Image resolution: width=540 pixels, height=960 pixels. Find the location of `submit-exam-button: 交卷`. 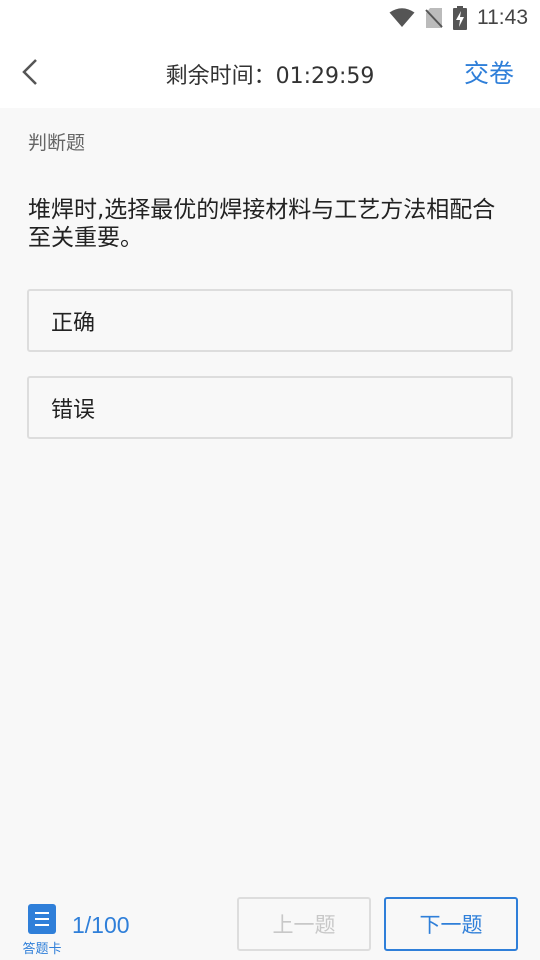

submit-exam-button: 交卷 is located at coordinates (489, 72).